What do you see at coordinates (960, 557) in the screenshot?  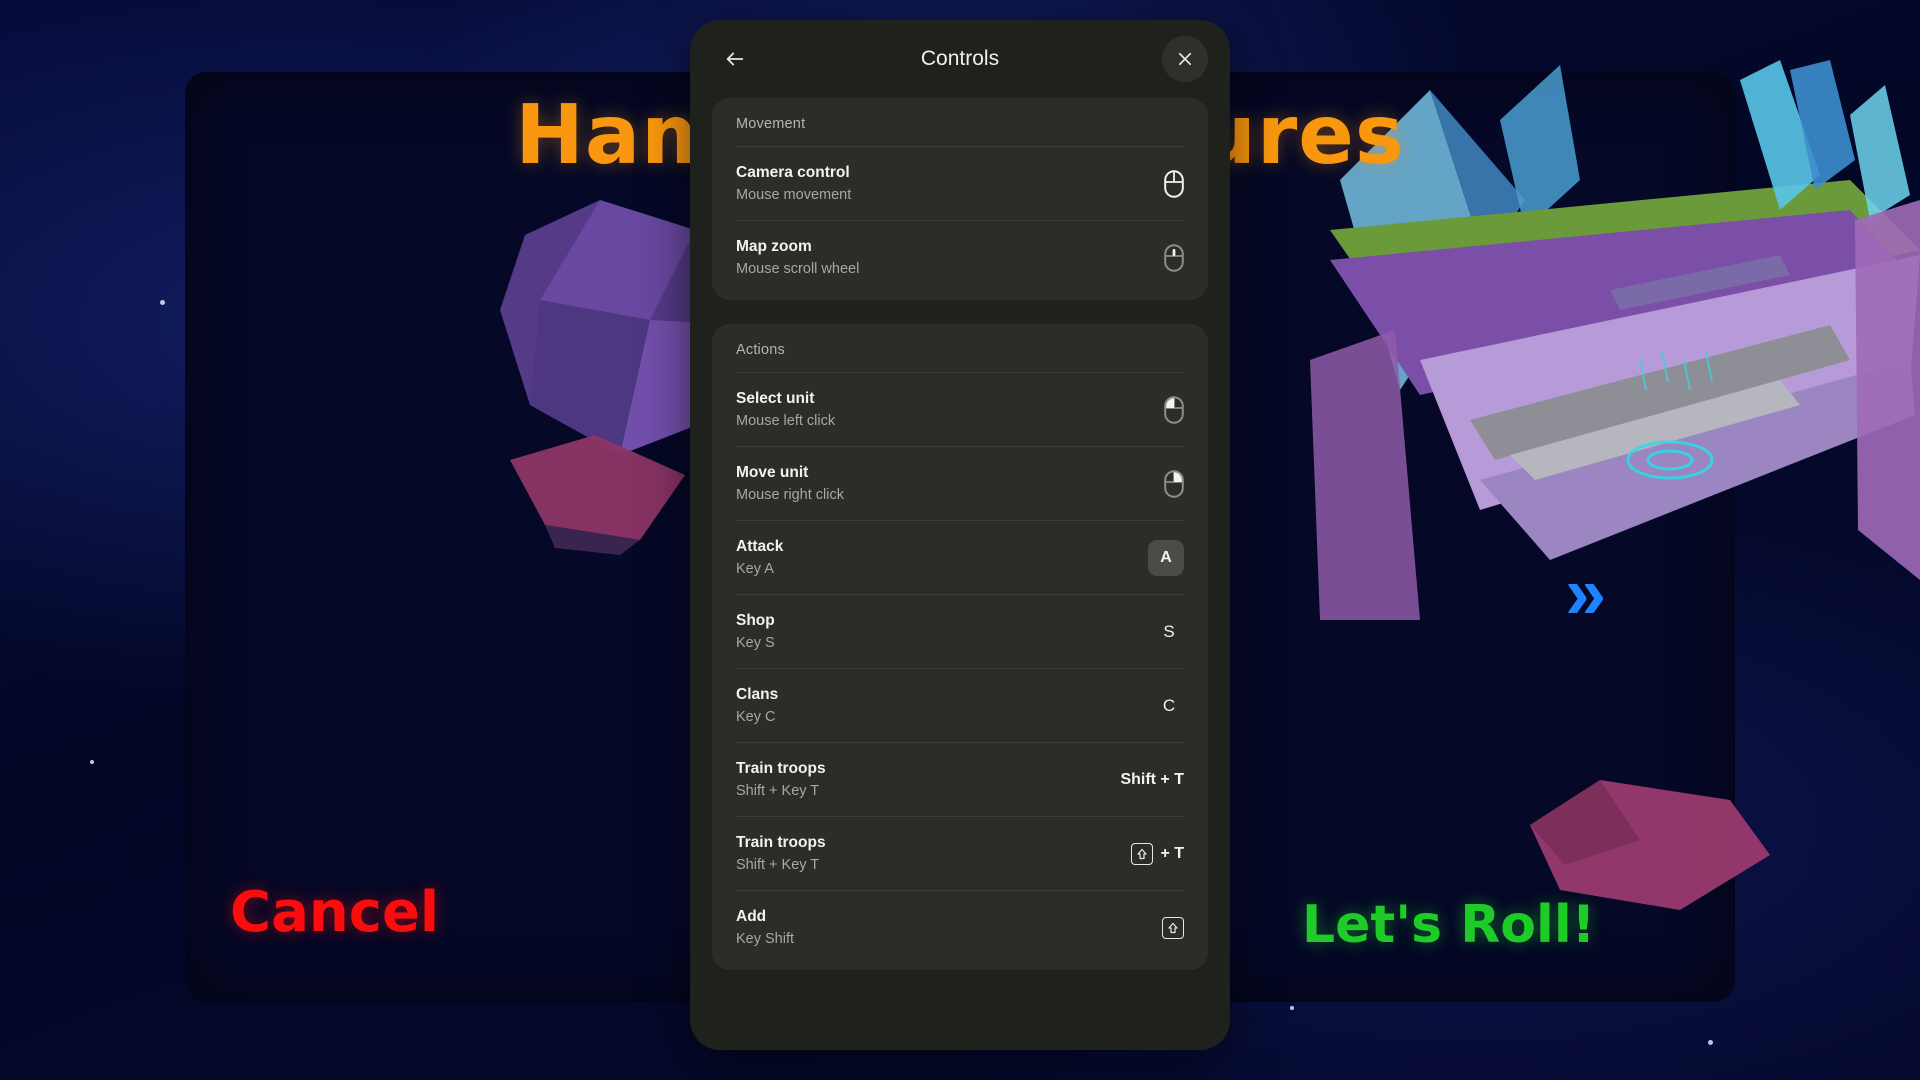 I see `control-row: Attack Key A A` at bounding box center [960, 557].